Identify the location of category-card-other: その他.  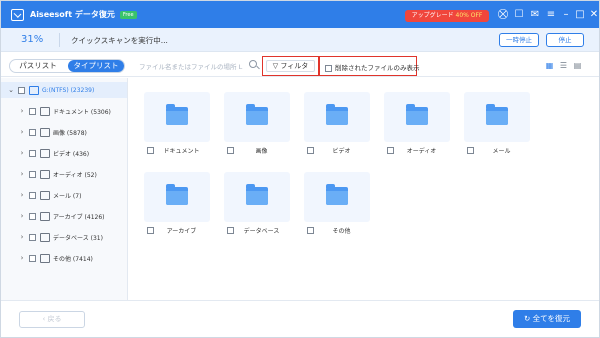
(337, 205).